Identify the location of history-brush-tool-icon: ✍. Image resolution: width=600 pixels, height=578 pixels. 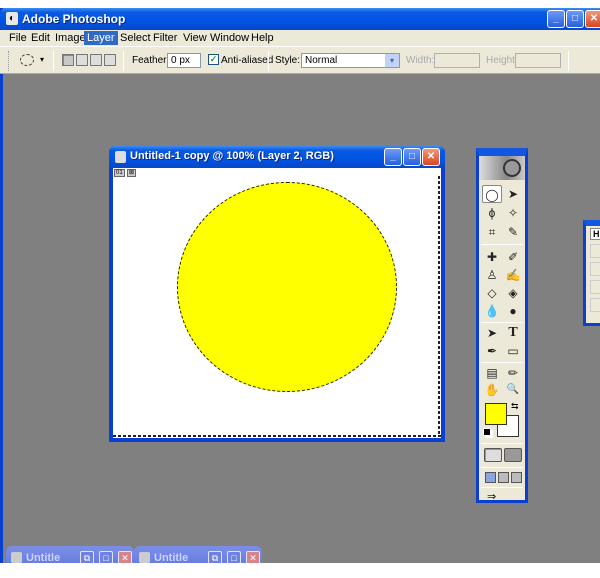
(513, 275).